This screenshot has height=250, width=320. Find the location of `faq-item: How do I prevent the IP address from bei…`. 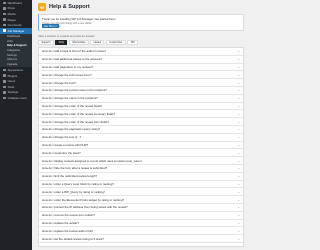

faq-item: How do I prevent the IP address from bei… is located at coordinates (141, 208).